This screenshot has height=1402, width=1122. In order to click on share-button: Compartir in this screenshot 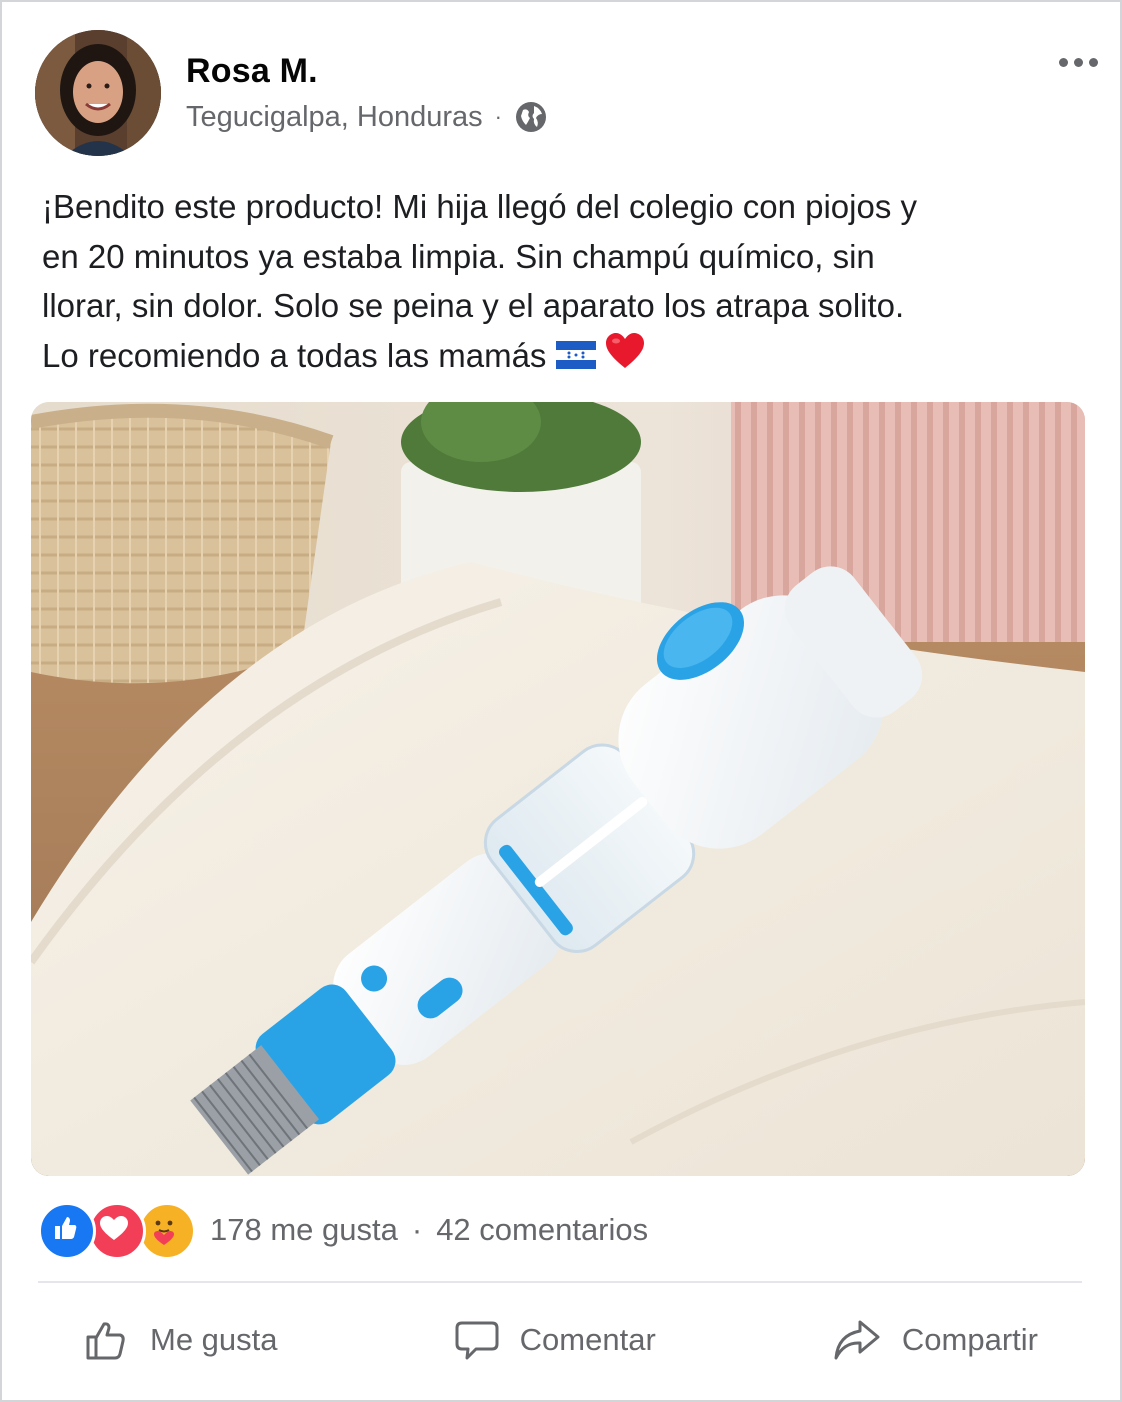, I will do `click(935, 1340)`.